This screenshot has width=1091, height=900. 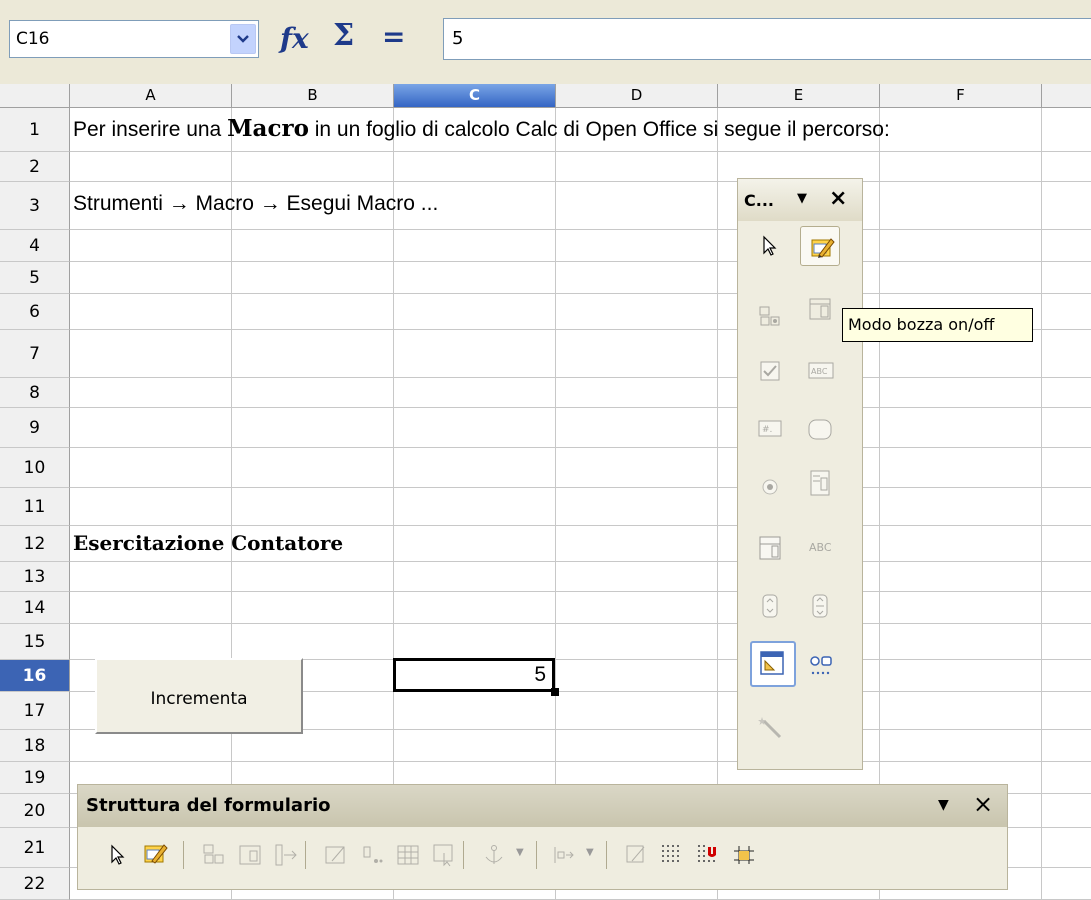 I want to click on open-in-design-mode-icon, so click(x=443, y=855).